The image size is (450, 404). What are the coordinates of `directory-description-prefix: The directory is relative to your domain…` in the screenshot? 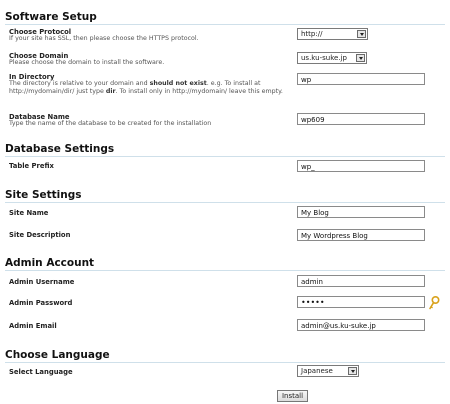 It's located at (79, 83).